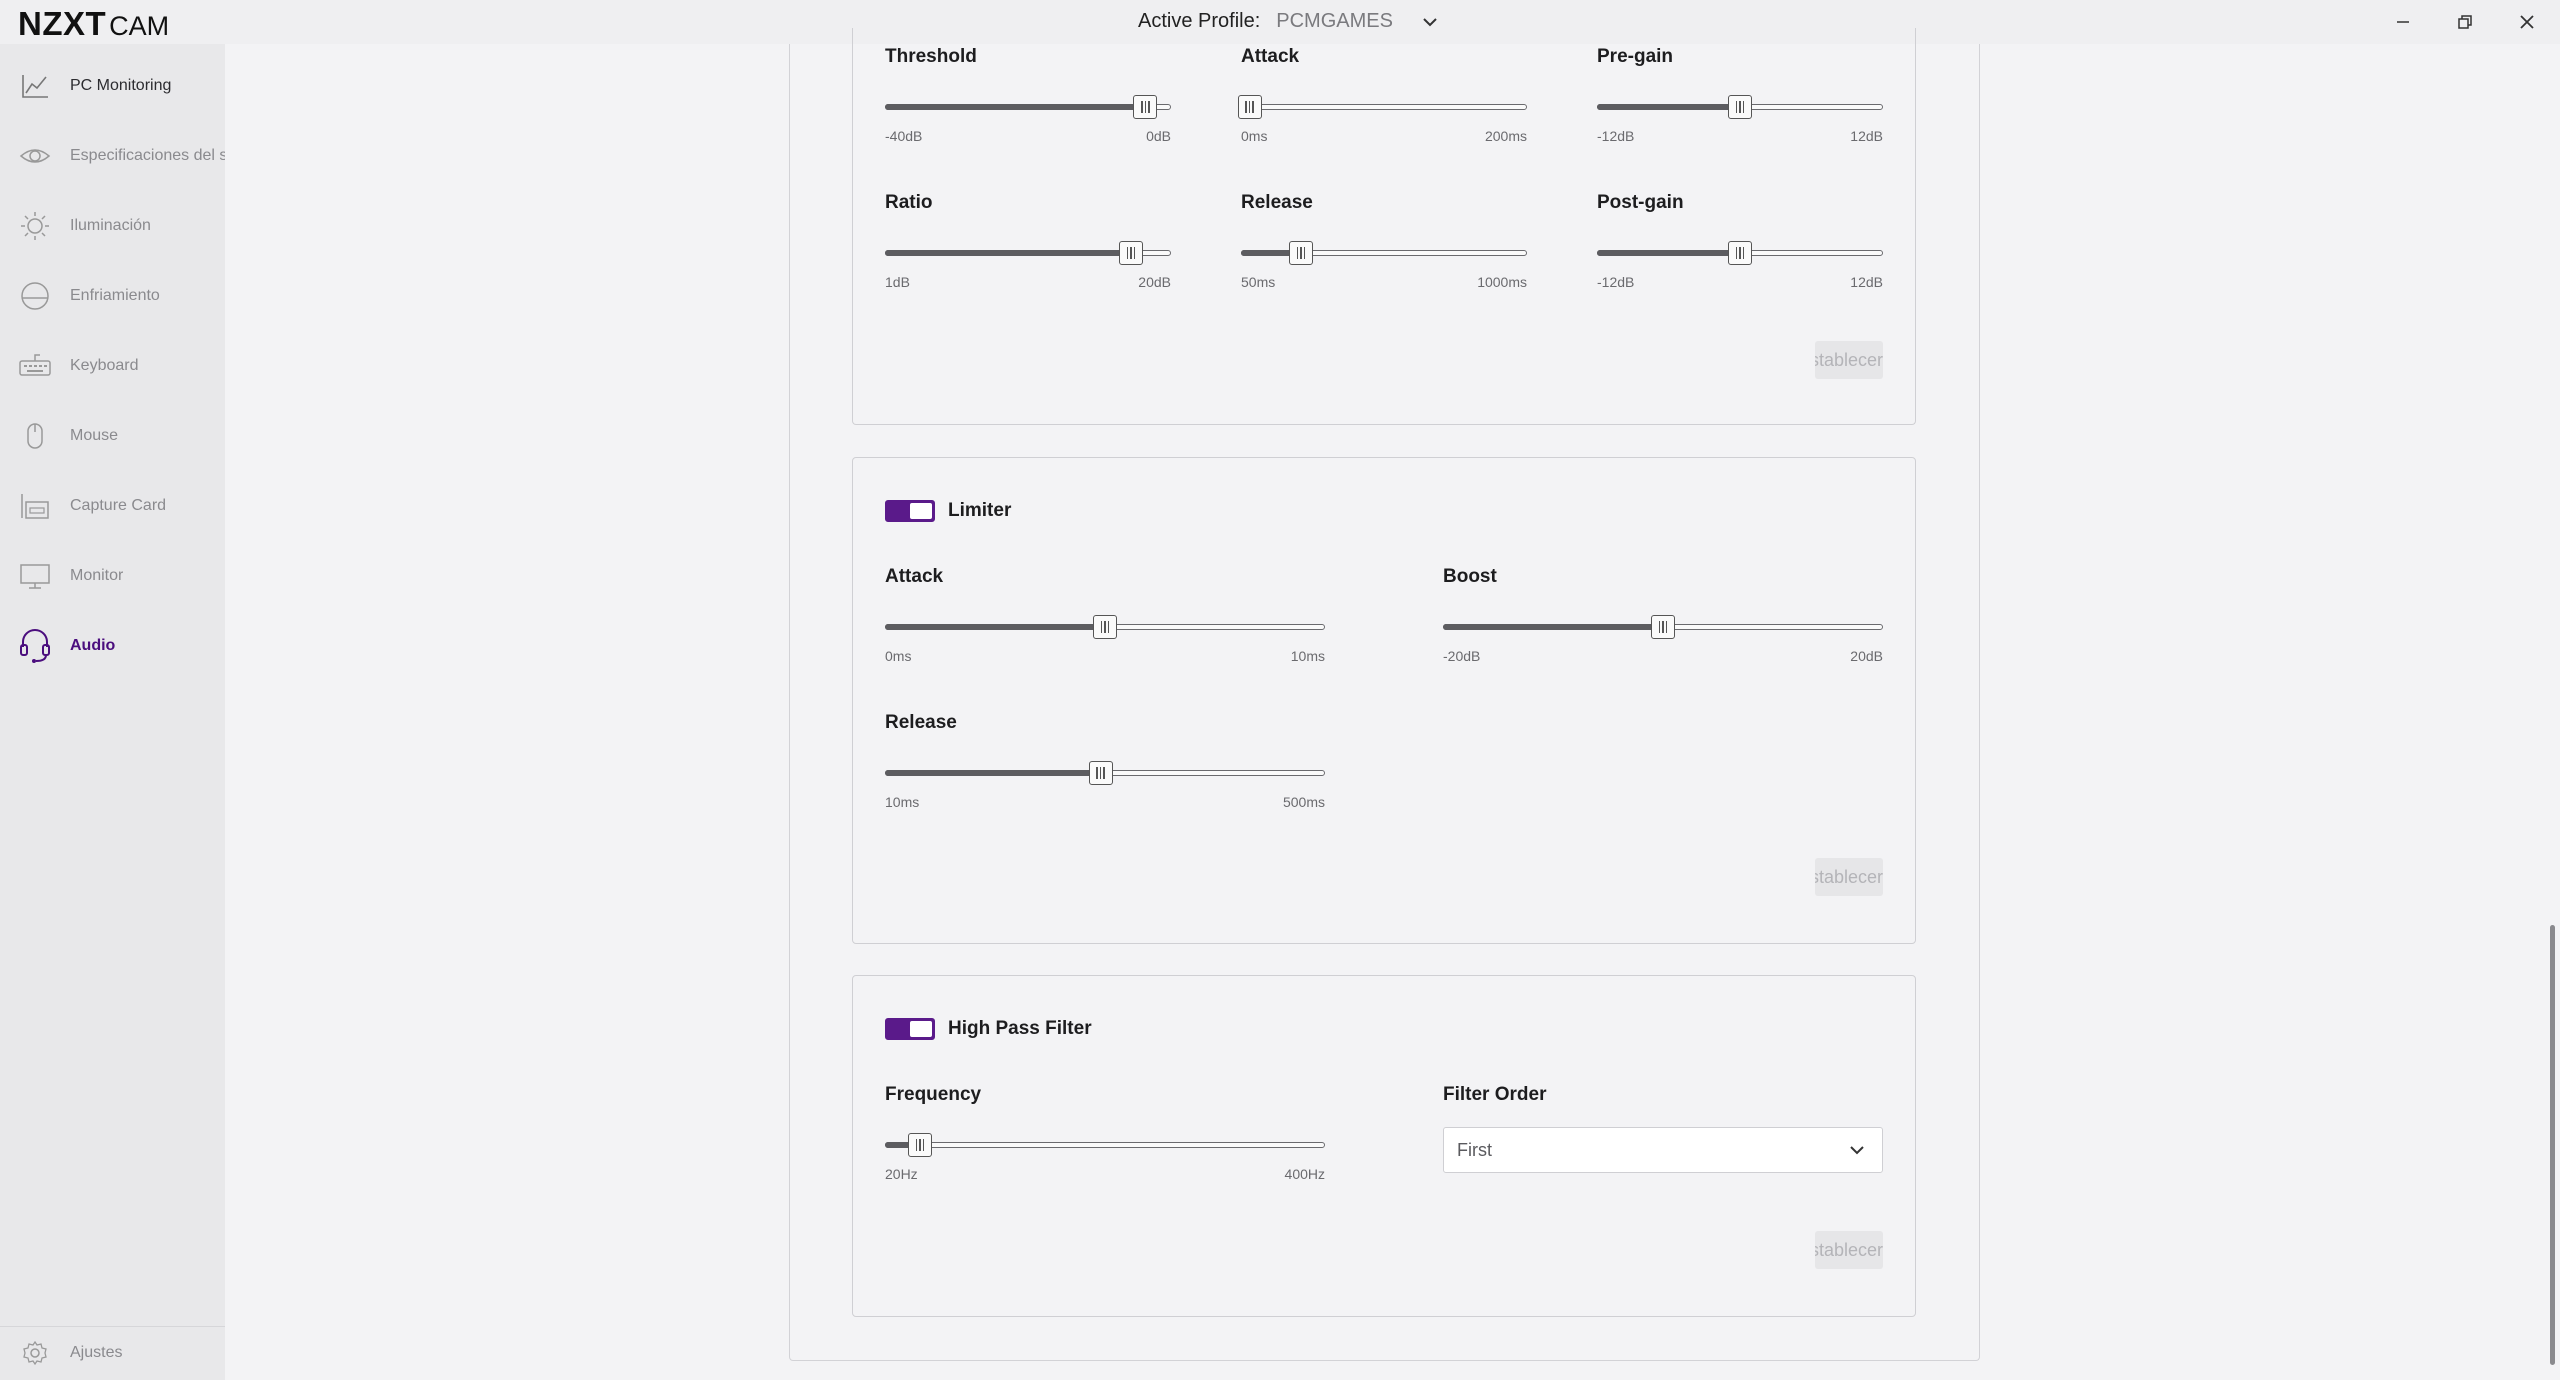 The width and height of the screenshot is (2560, 1380). What do you see at coordinates (35, 576) in the screenshot?
I see `monitor-icon` at bounding box center [35, 576].